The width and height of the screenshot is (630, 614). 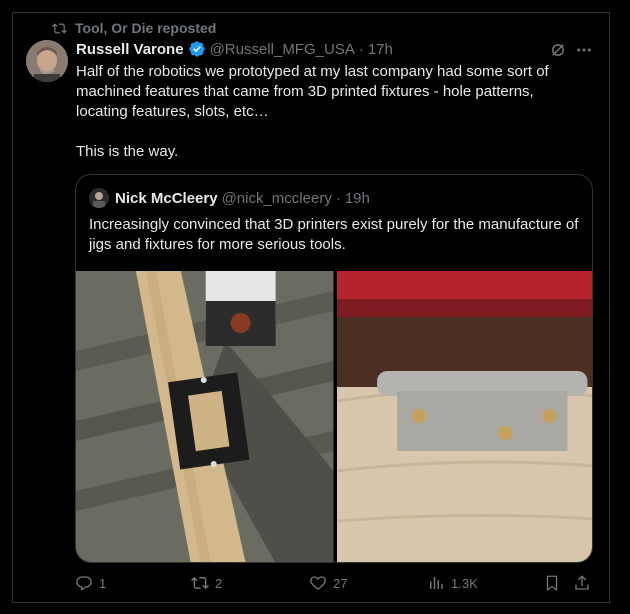 What do you see at coordinates (328, 583) in the screenshot?
I see `like-button: 27` at bounding box center [328, 583].